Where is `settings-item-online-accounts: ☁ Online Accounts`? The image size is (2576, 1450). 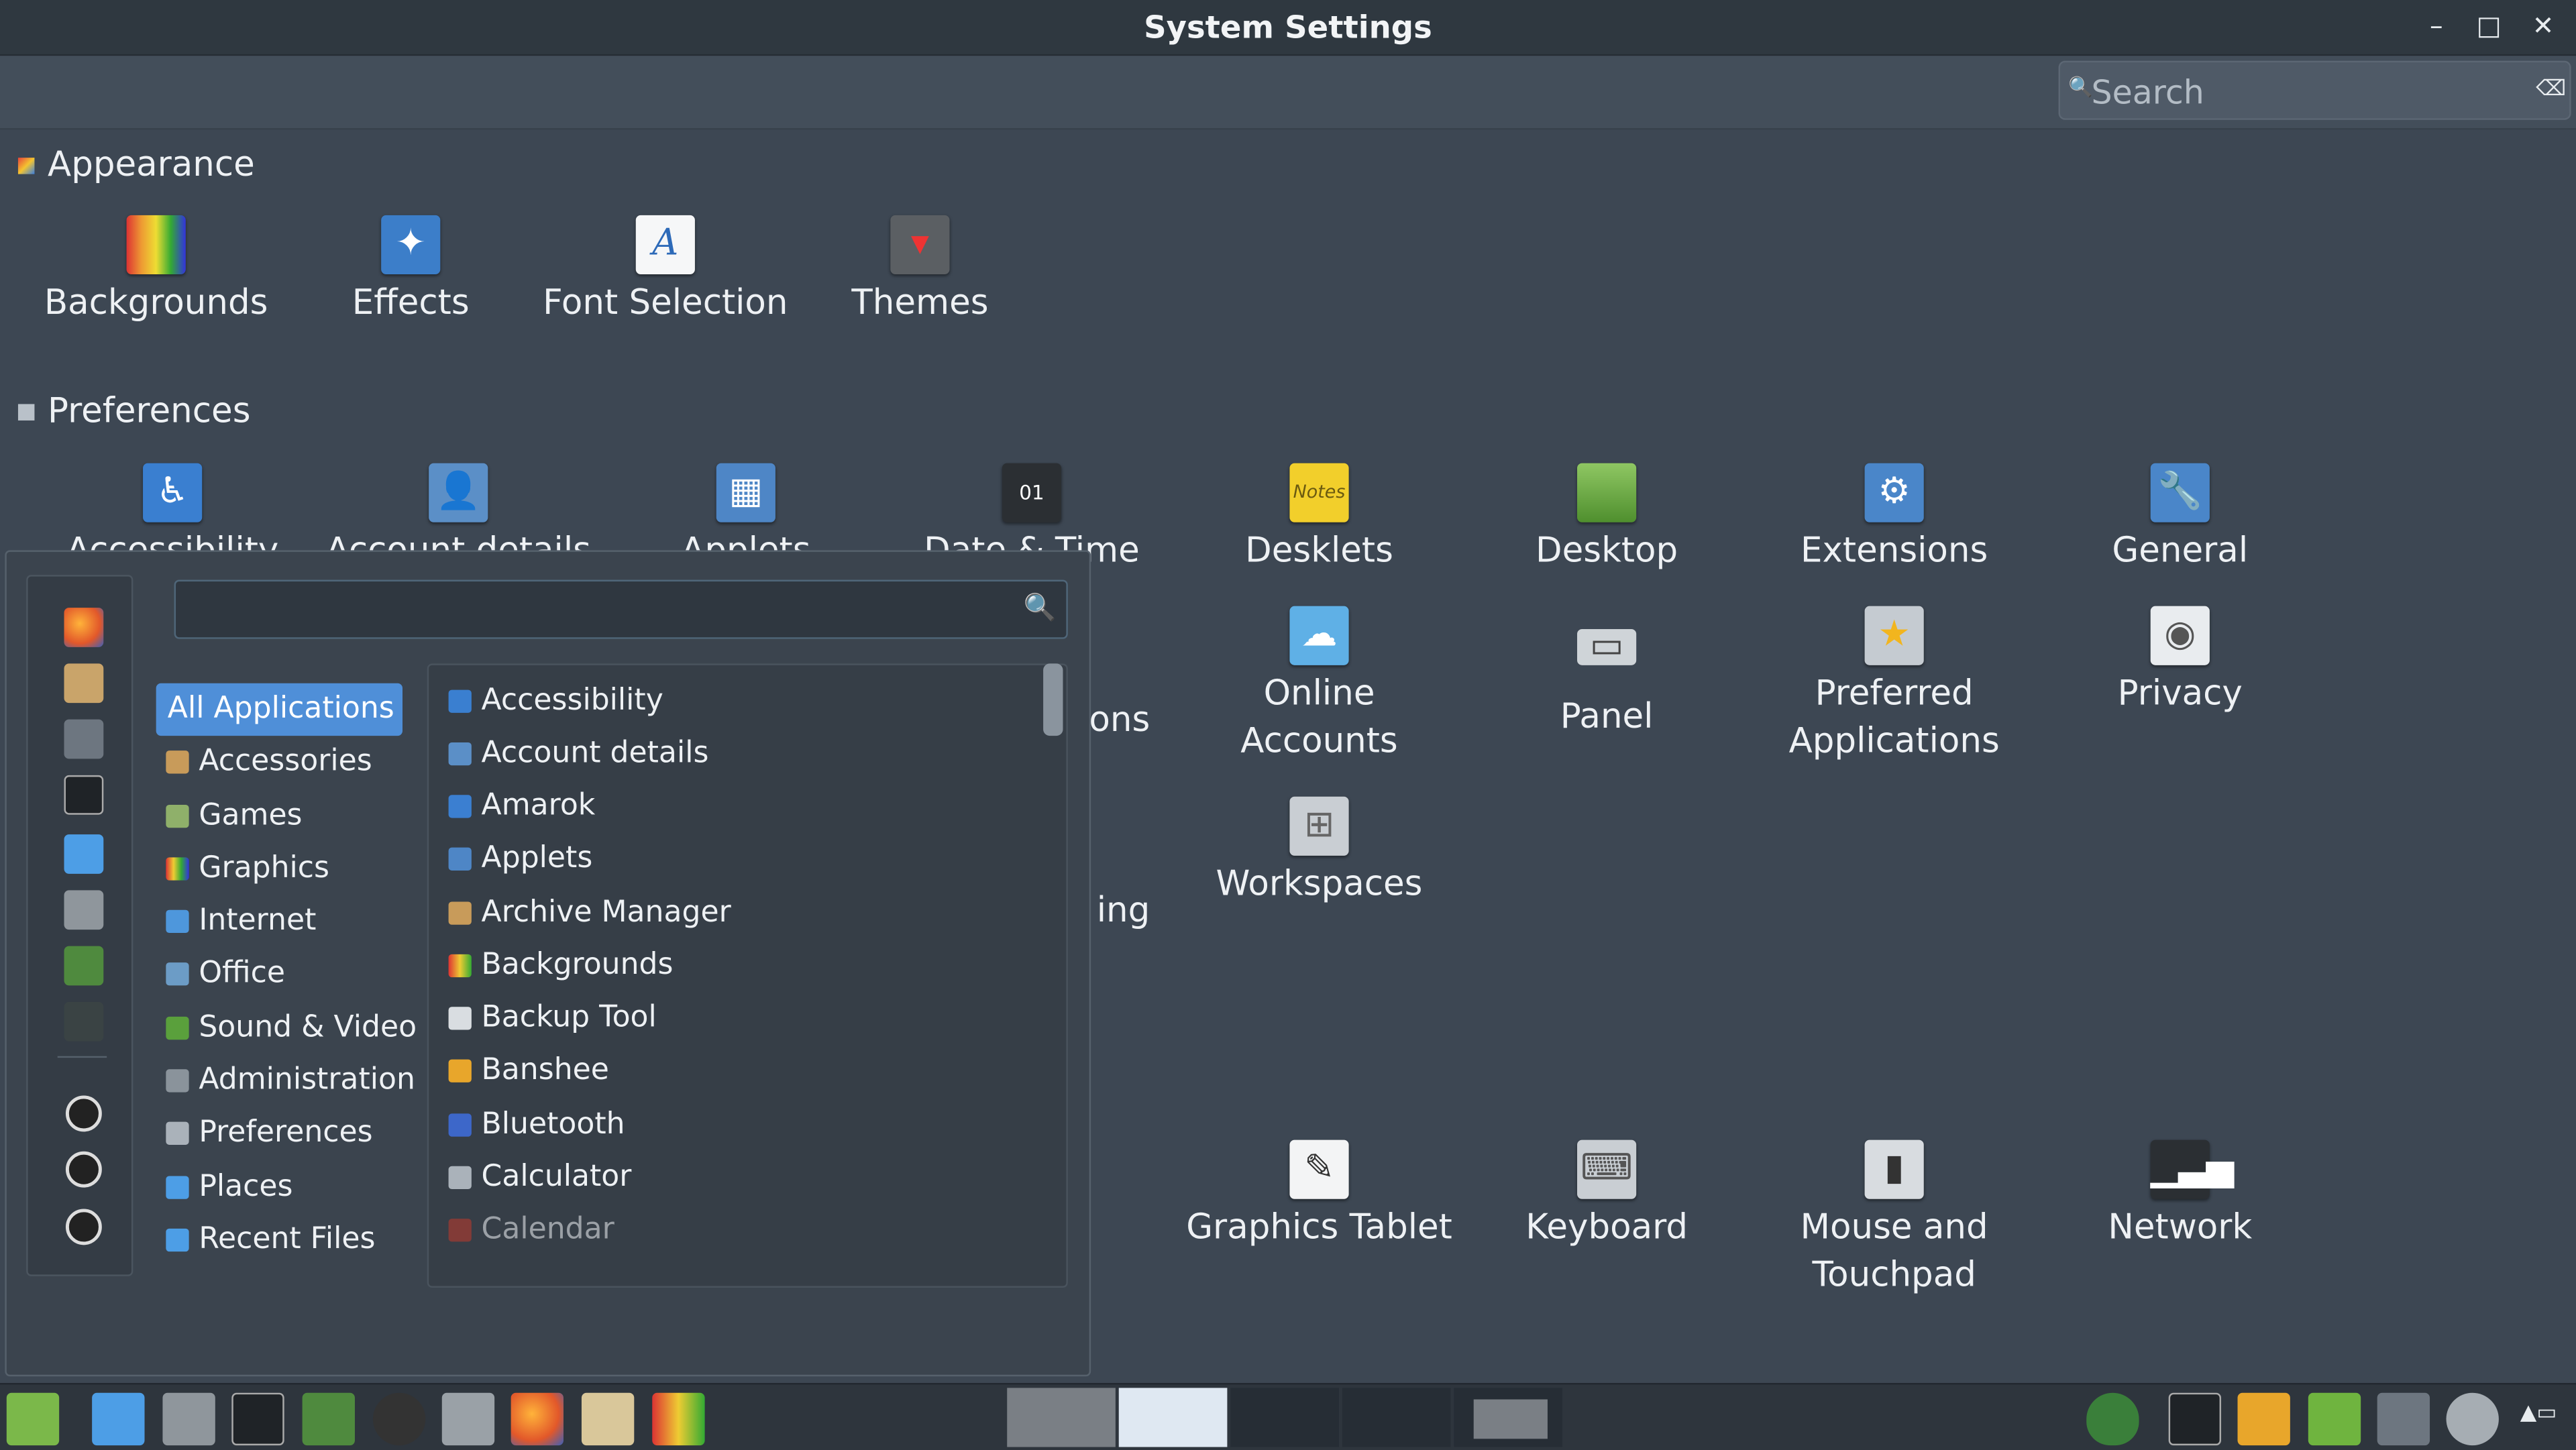 settings-item-online-accounts: ☁ Online Accounts is located at coordinates (1319, 686).